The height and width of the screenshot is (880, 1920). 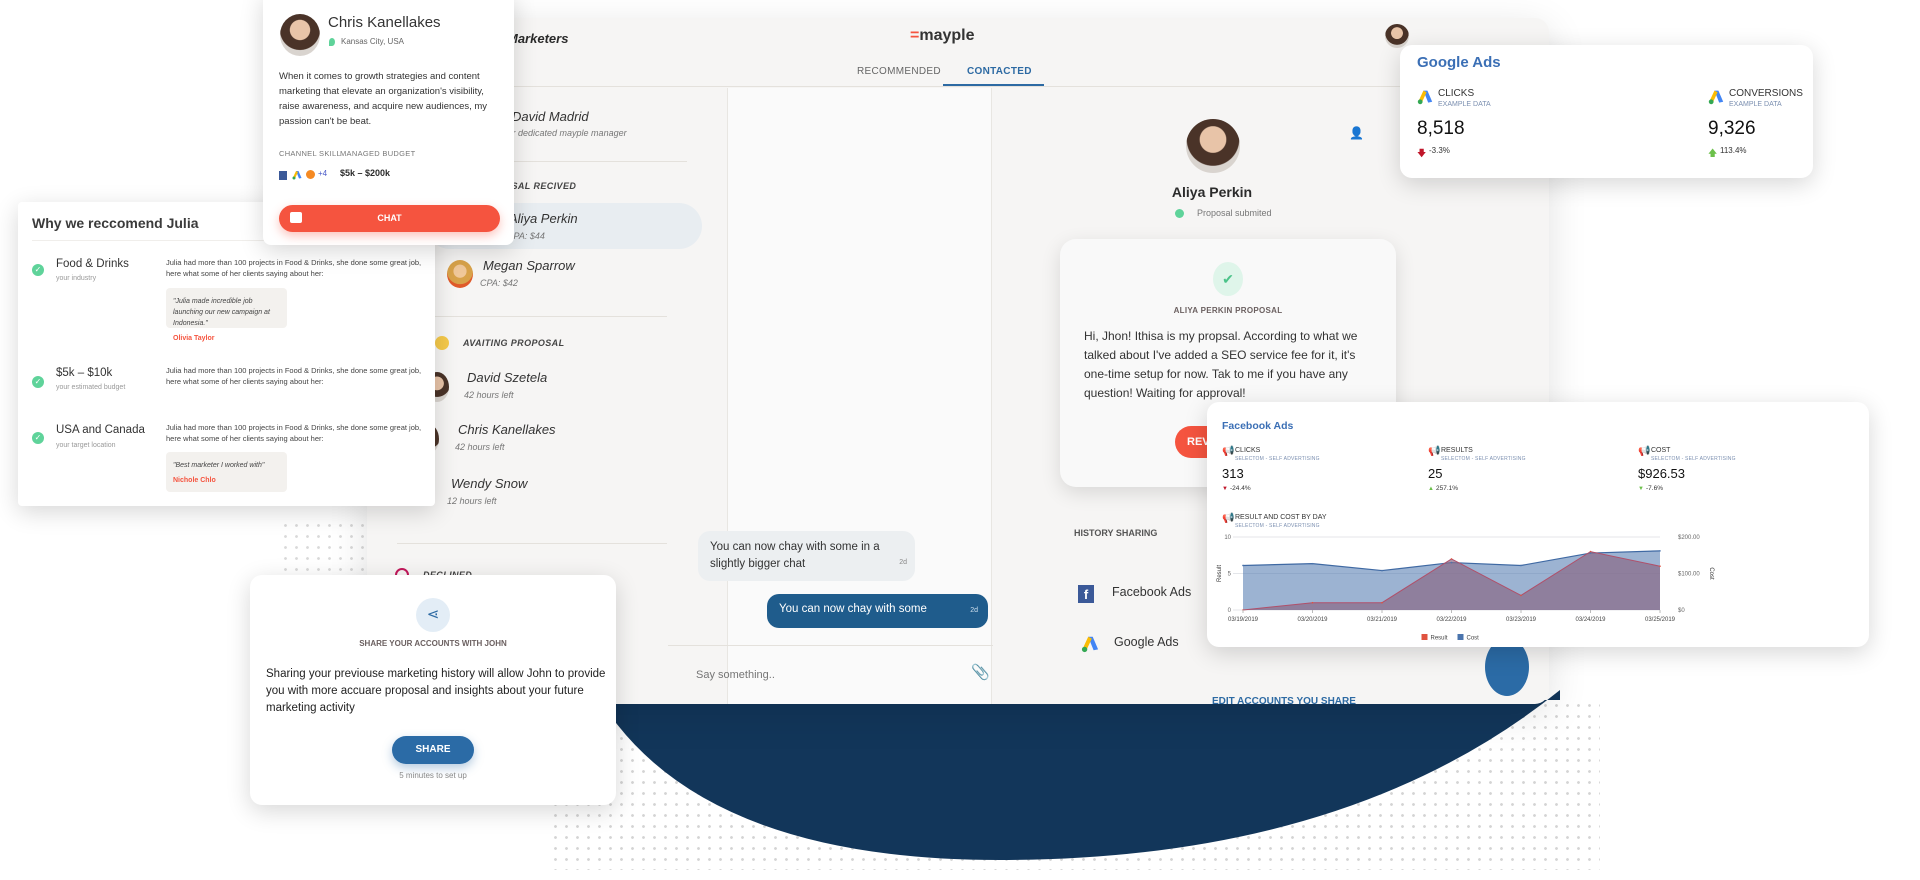 What do you see at coordinates (194, 480) in the screenshot?
I see `quote-author: Nichole Chlo` at bounding box center [194, 480].